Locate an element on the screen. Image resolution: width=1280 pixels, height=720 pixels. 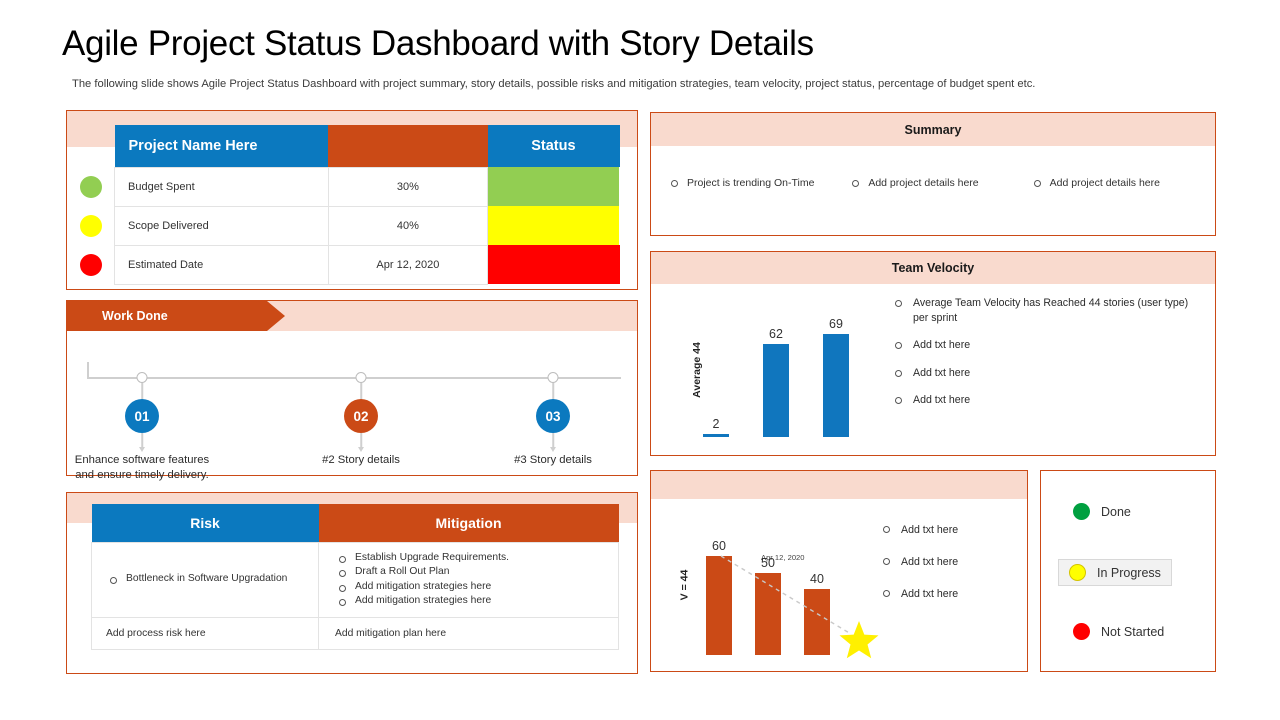
status-dot-column is located at coordinates (90, 225).